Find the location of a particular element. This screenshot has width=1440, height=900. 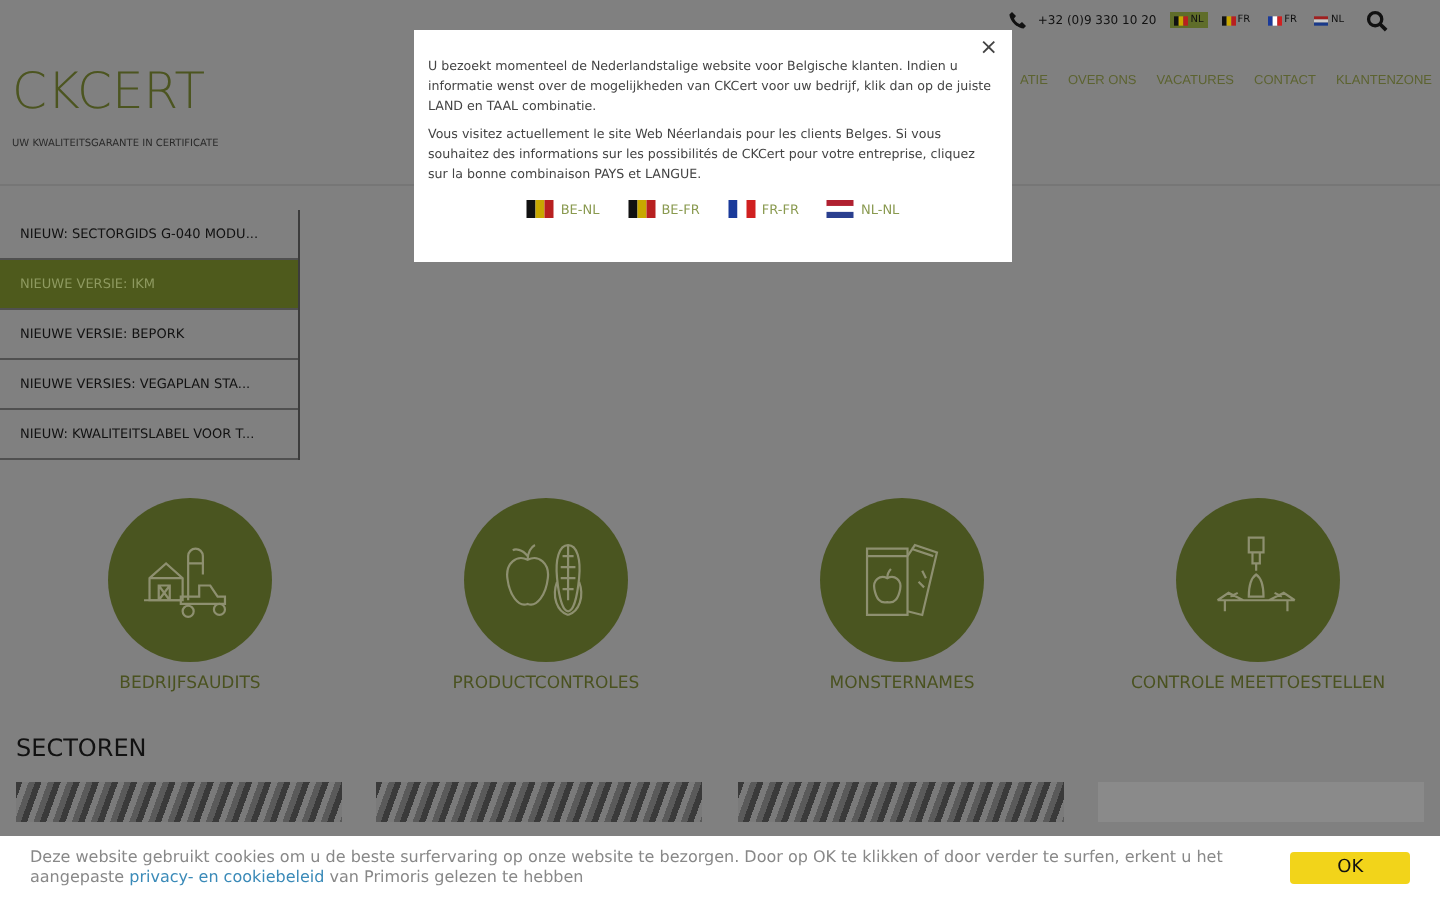

phone-icon is located at coordinates (1017, 20).